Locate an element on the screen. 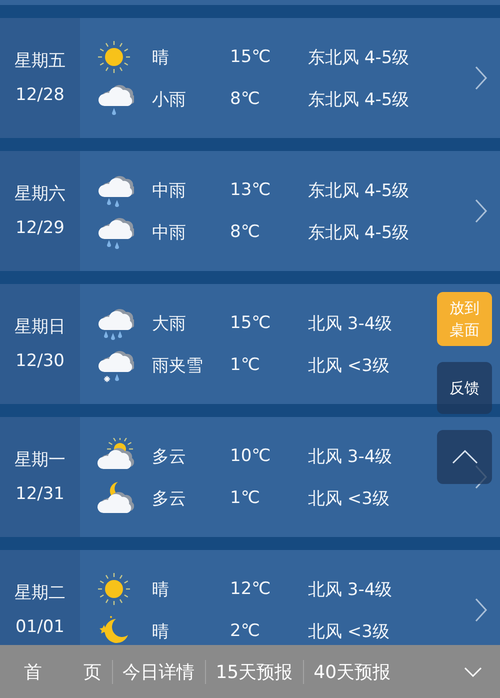  chevron-up-icon is located at coordinates (465, 457).